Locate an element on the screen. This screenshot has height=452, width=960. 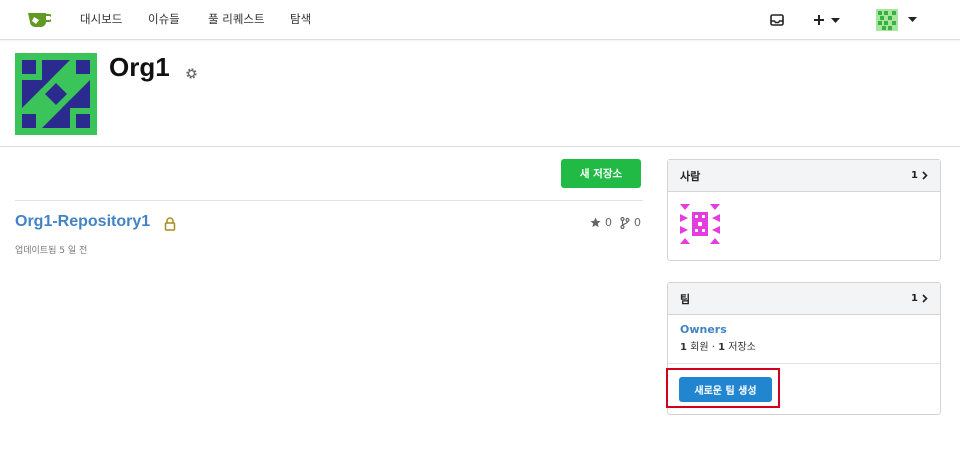
team-name-link: Owners is located at coordinates (804, 329).